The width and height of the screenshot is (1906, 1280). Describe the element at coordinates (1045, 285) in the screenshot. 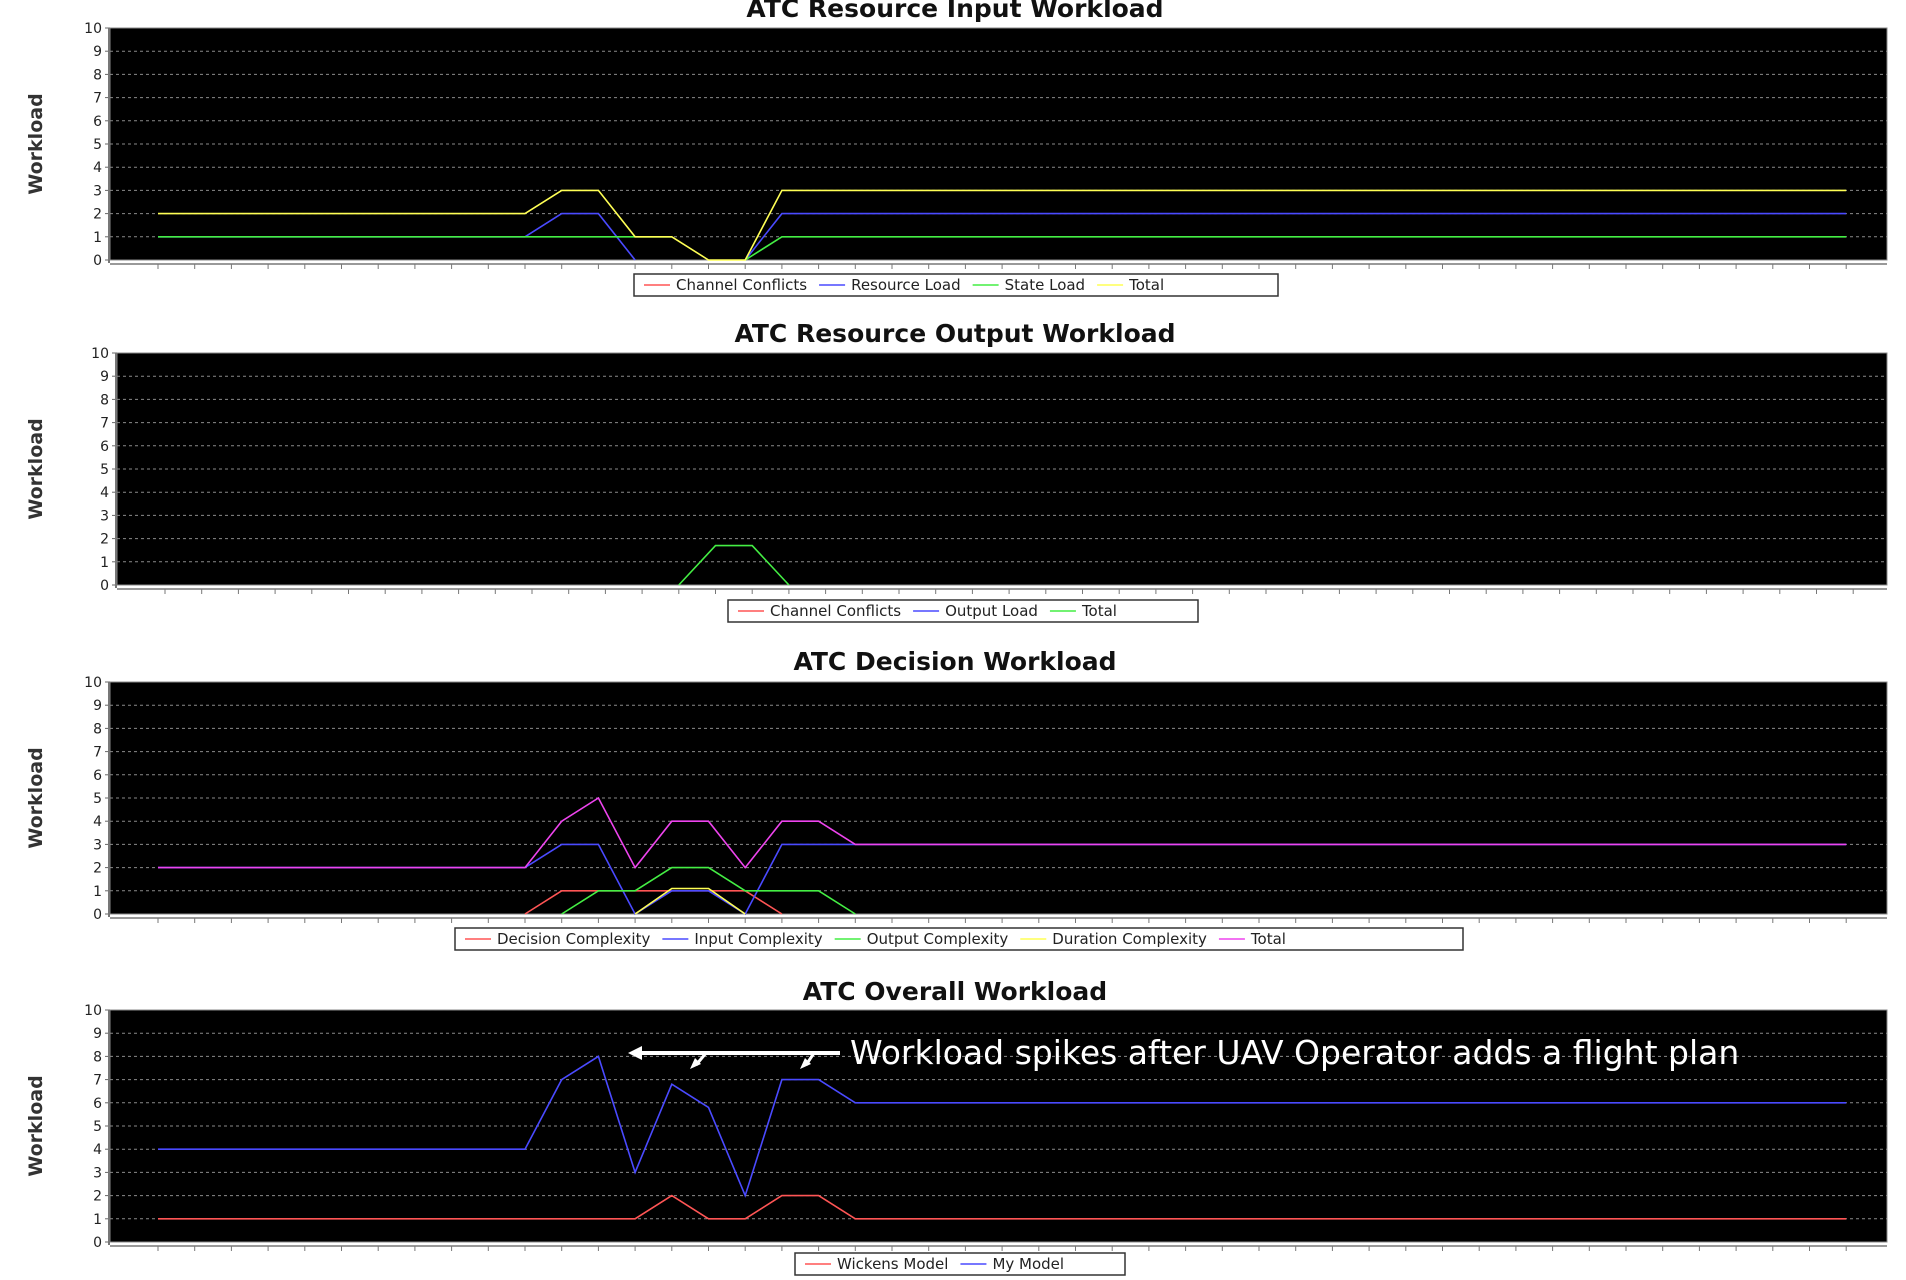

I see `legend-entry: State Load` at that location.